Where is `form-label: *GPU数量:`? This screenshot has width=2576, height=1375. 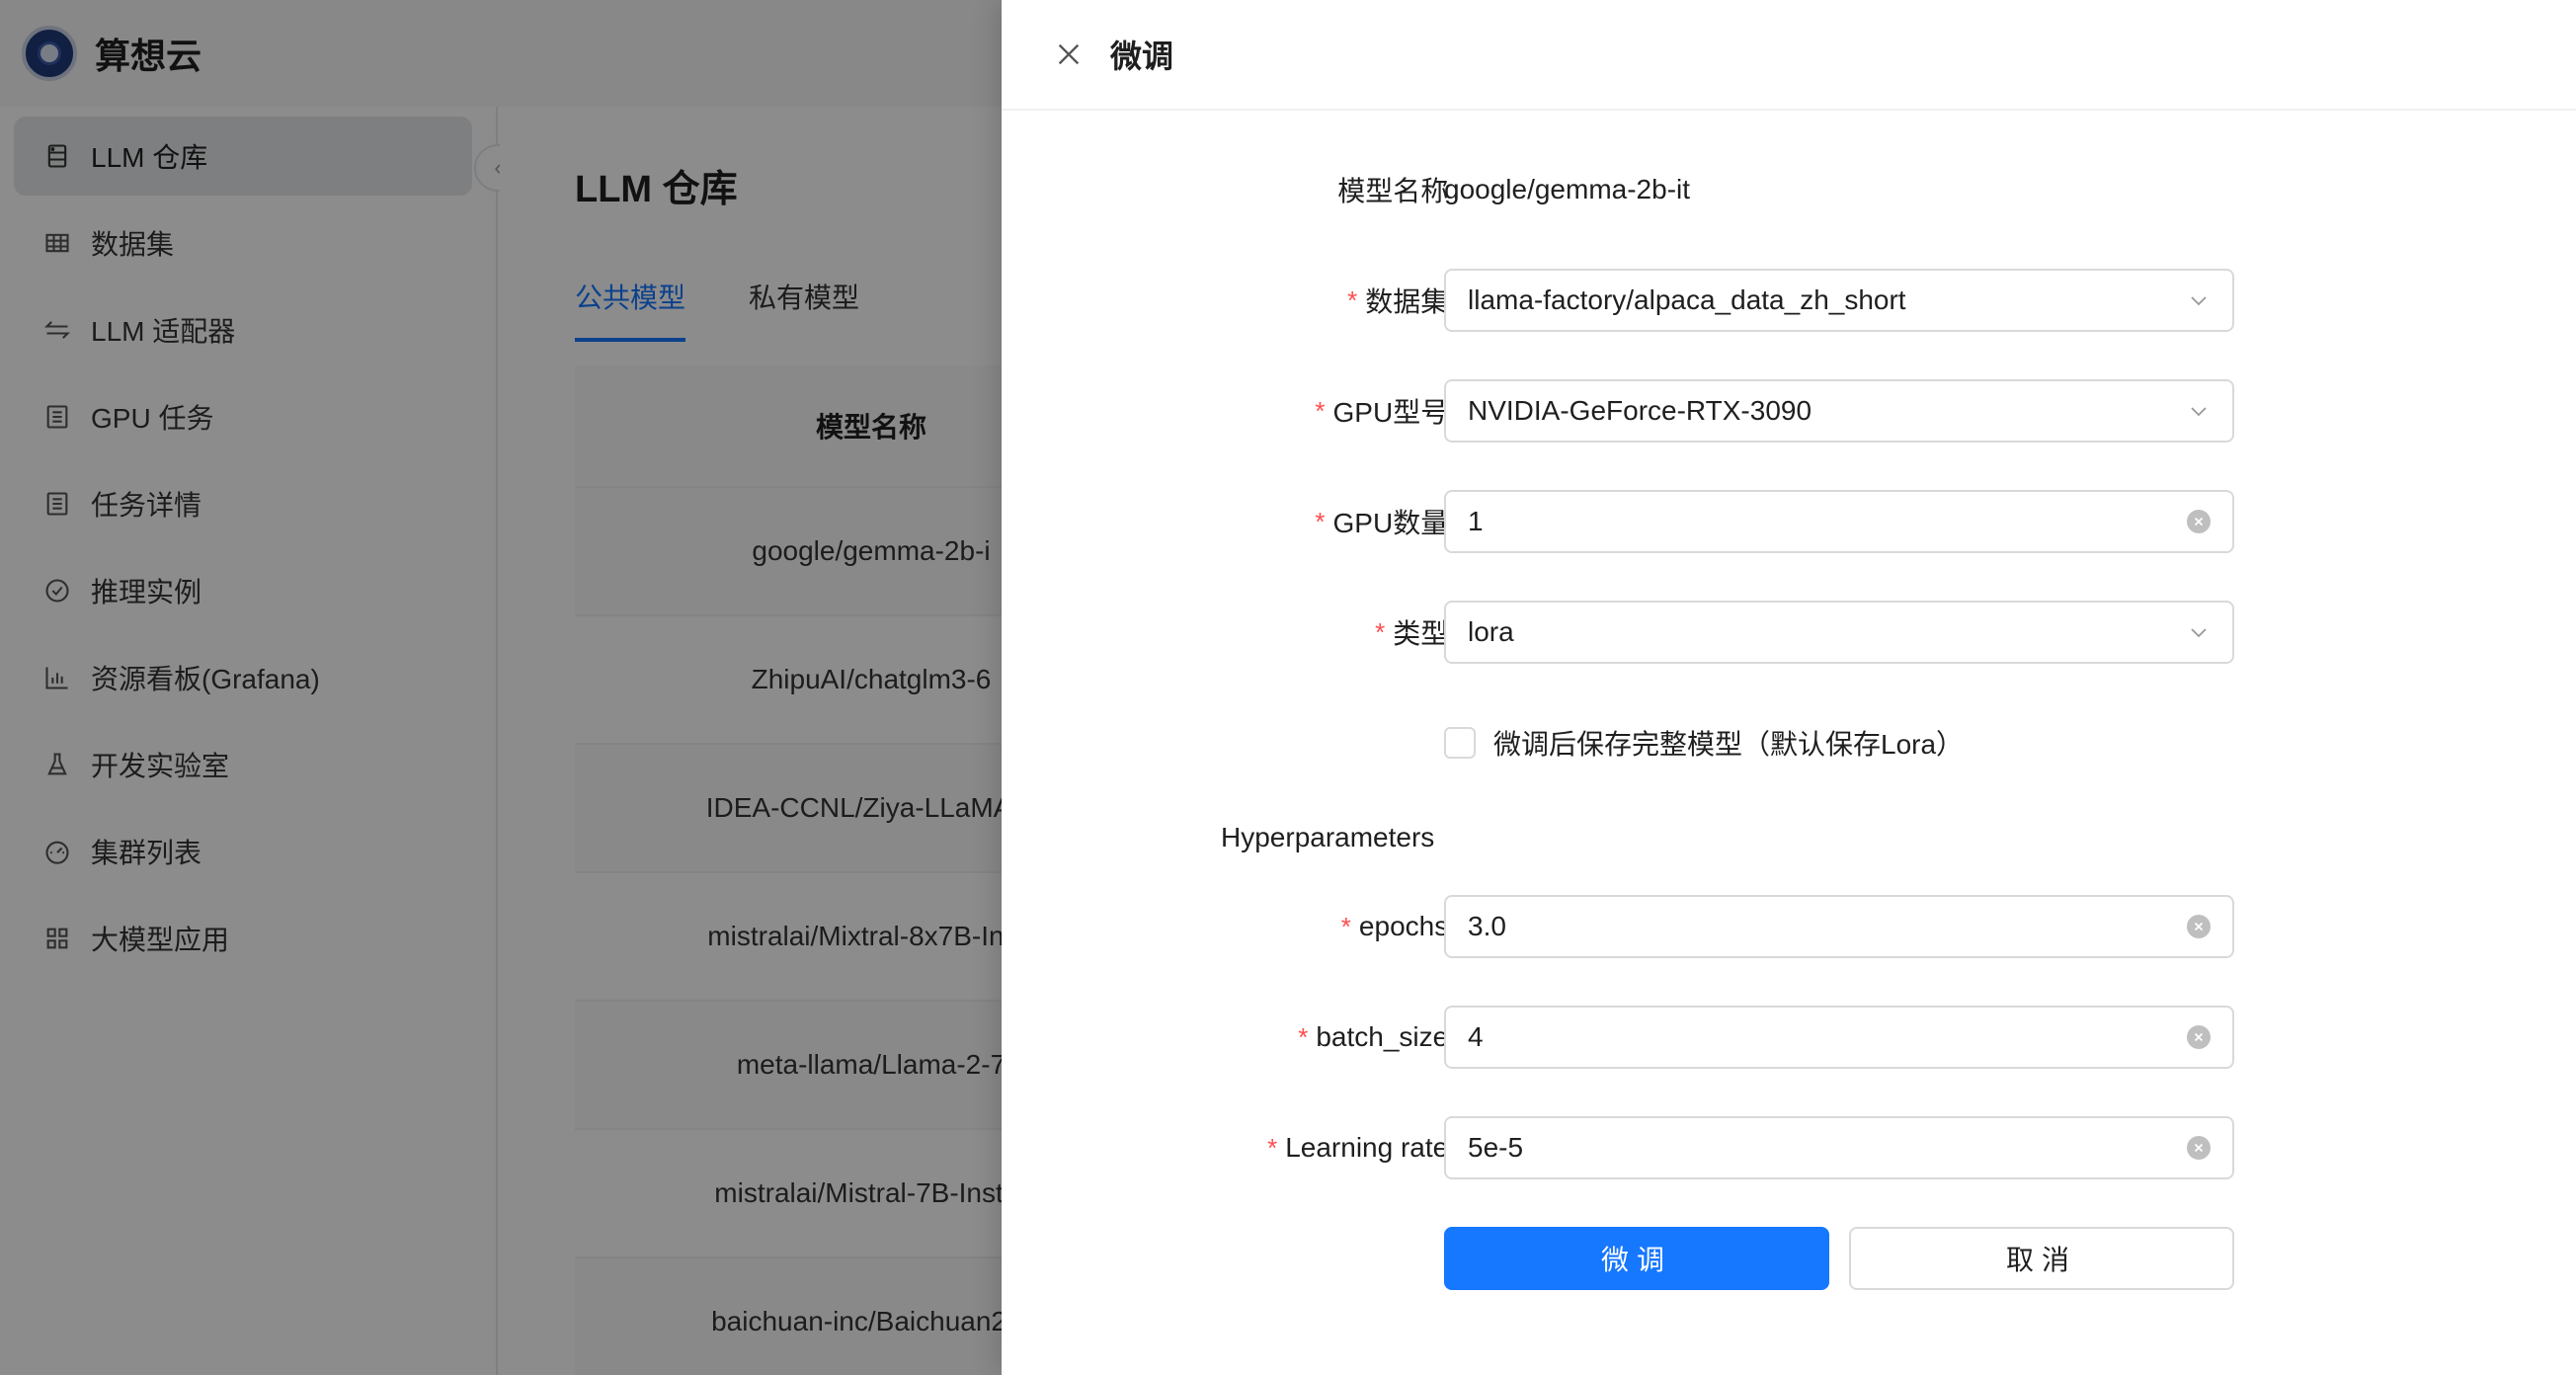
form-label: *GPU数量: is located at coordinates (1387, 522).